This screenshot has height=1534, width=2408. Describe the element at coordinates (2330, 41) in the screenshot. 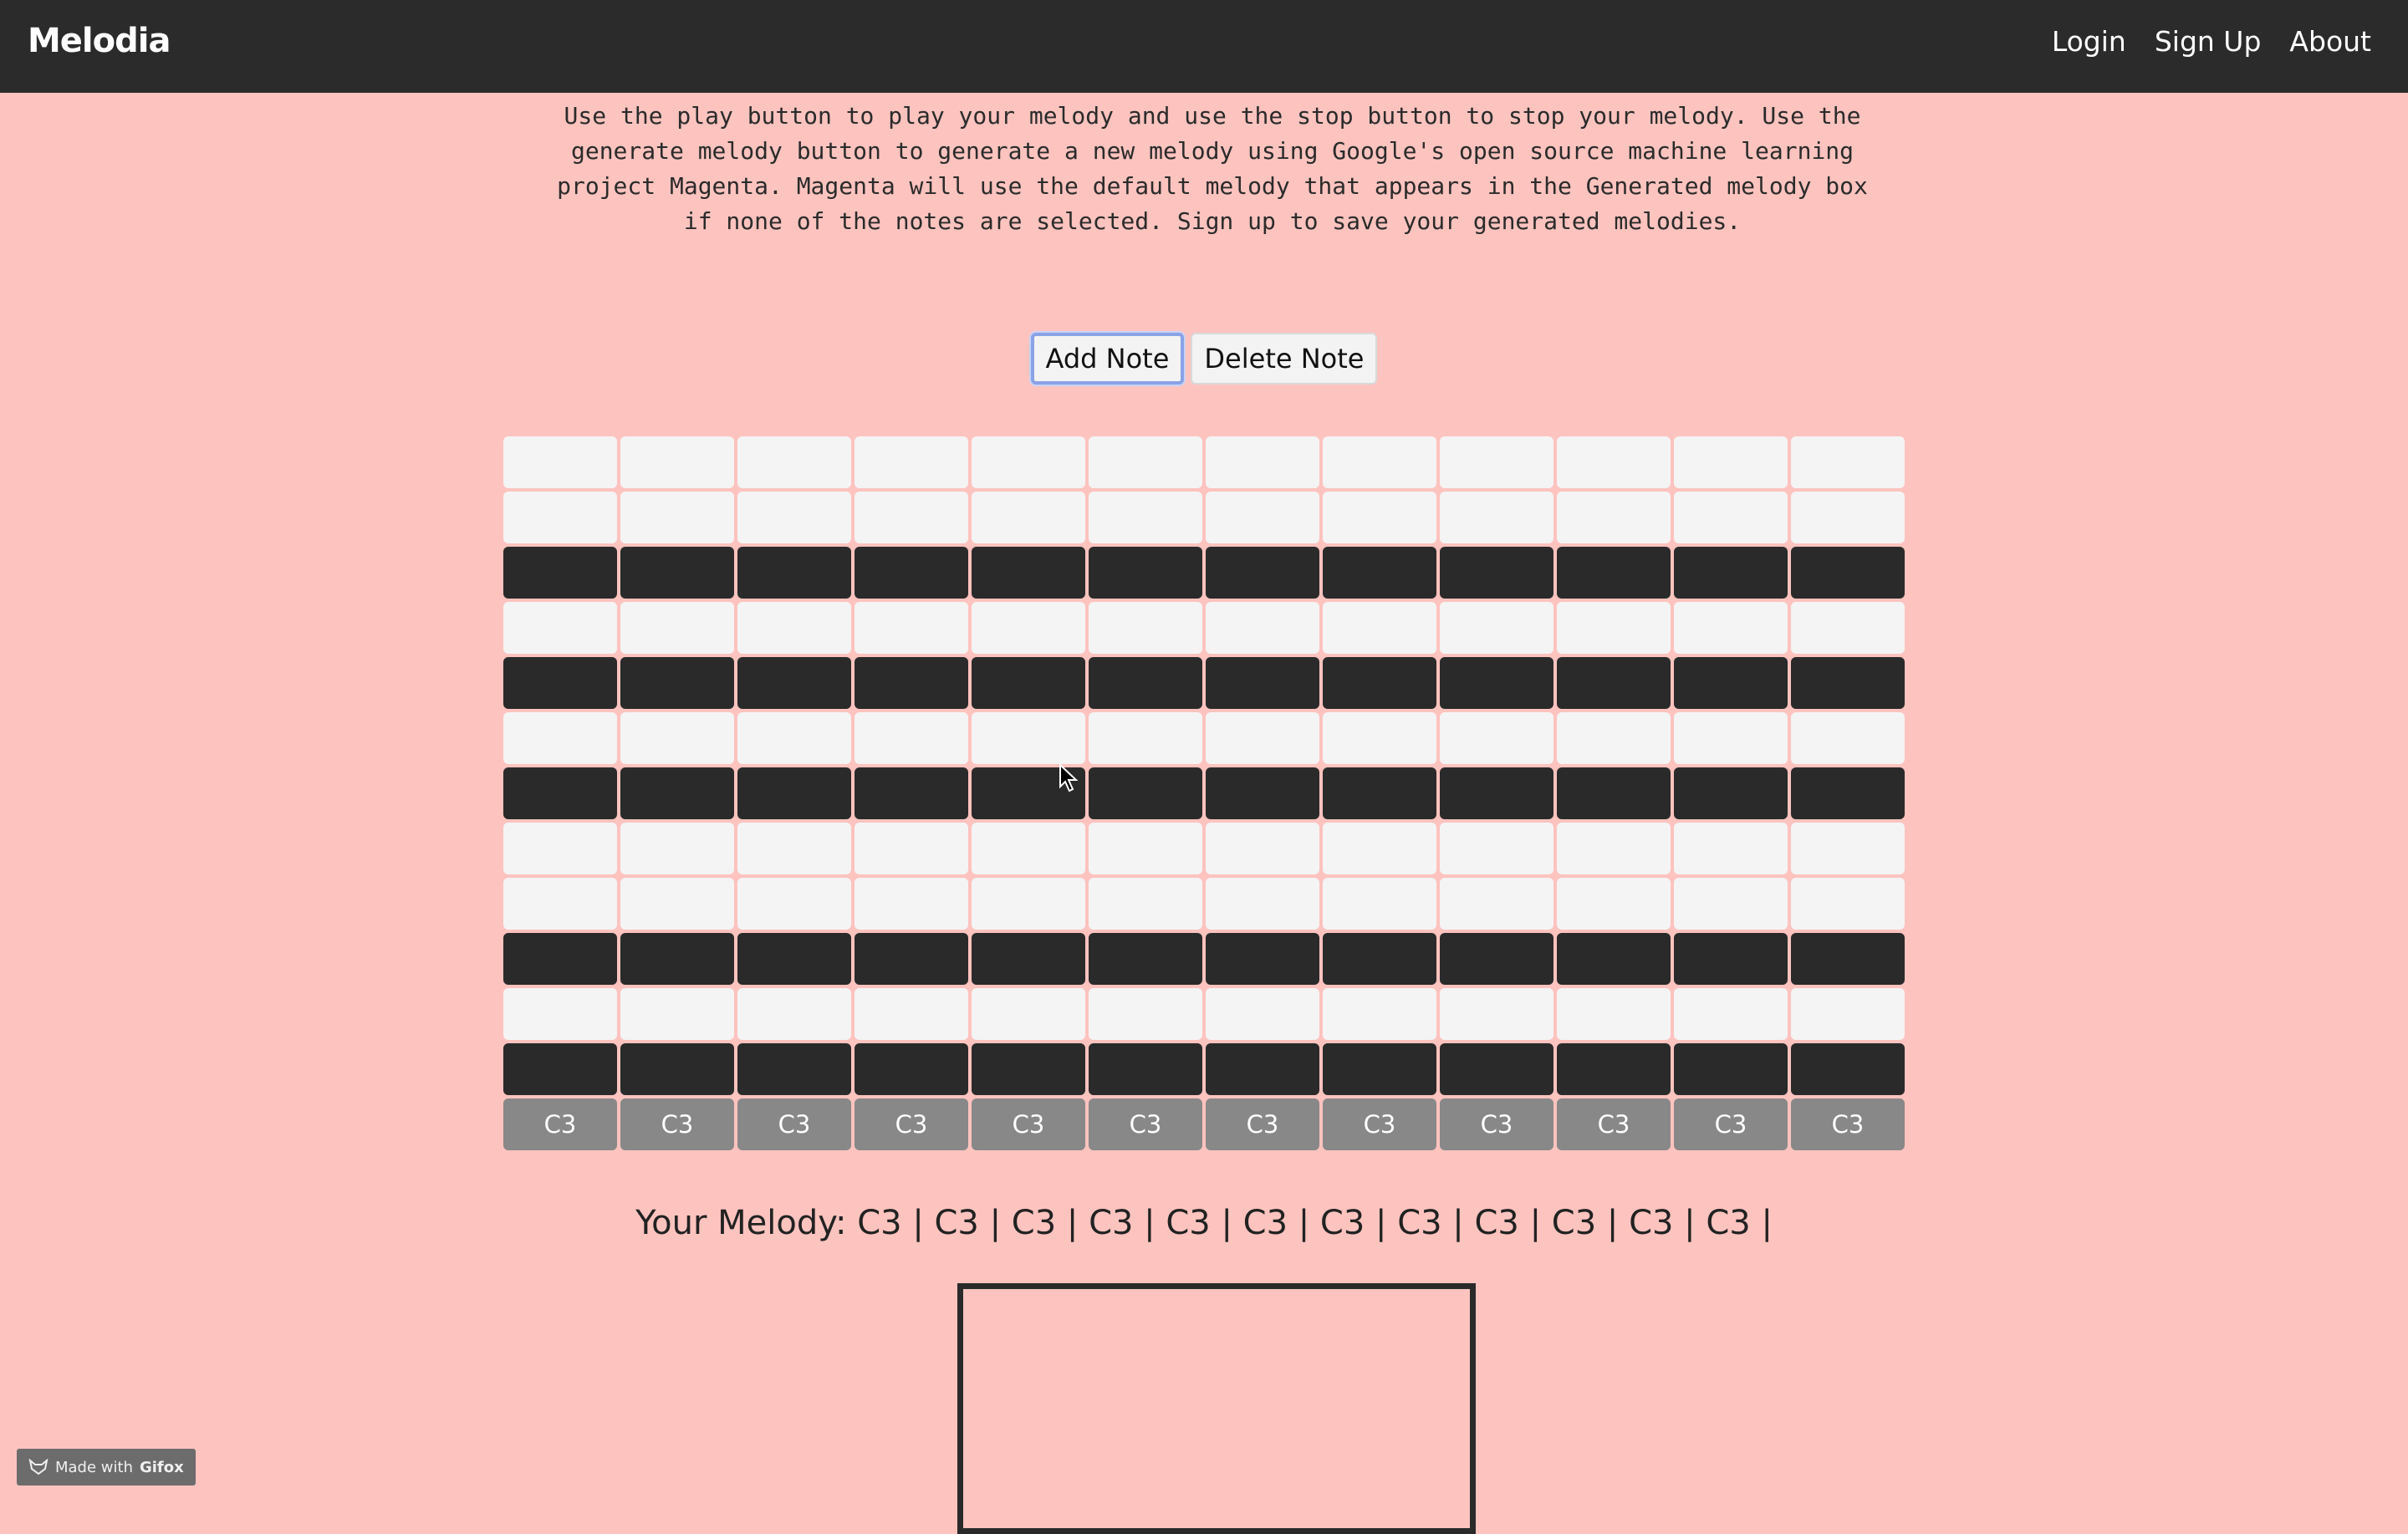

I see `nav-about-link: About` at that location.